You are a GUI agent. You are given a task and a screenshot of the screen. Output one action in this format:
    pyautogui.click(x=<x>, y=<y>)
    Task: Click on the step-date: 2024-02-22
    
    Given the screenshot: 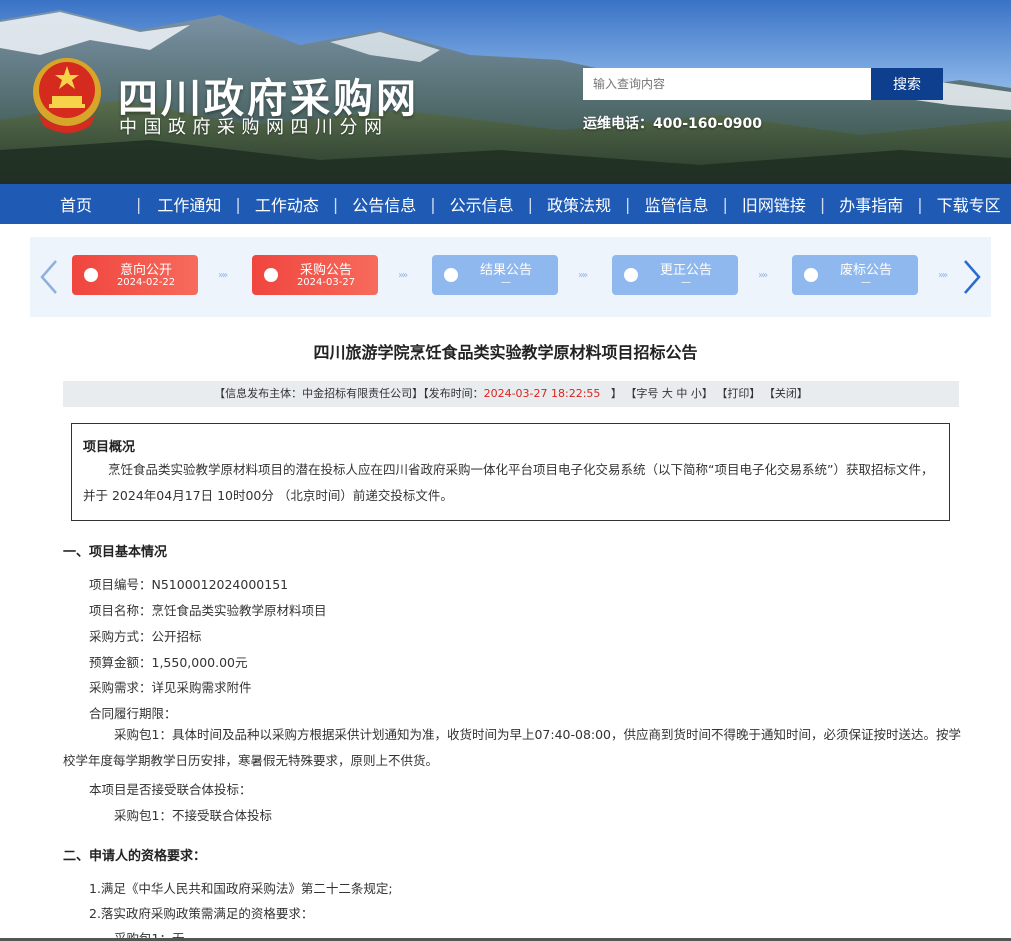 What is the action you would take?
    pyautogui.click(x=146, y=282)
    